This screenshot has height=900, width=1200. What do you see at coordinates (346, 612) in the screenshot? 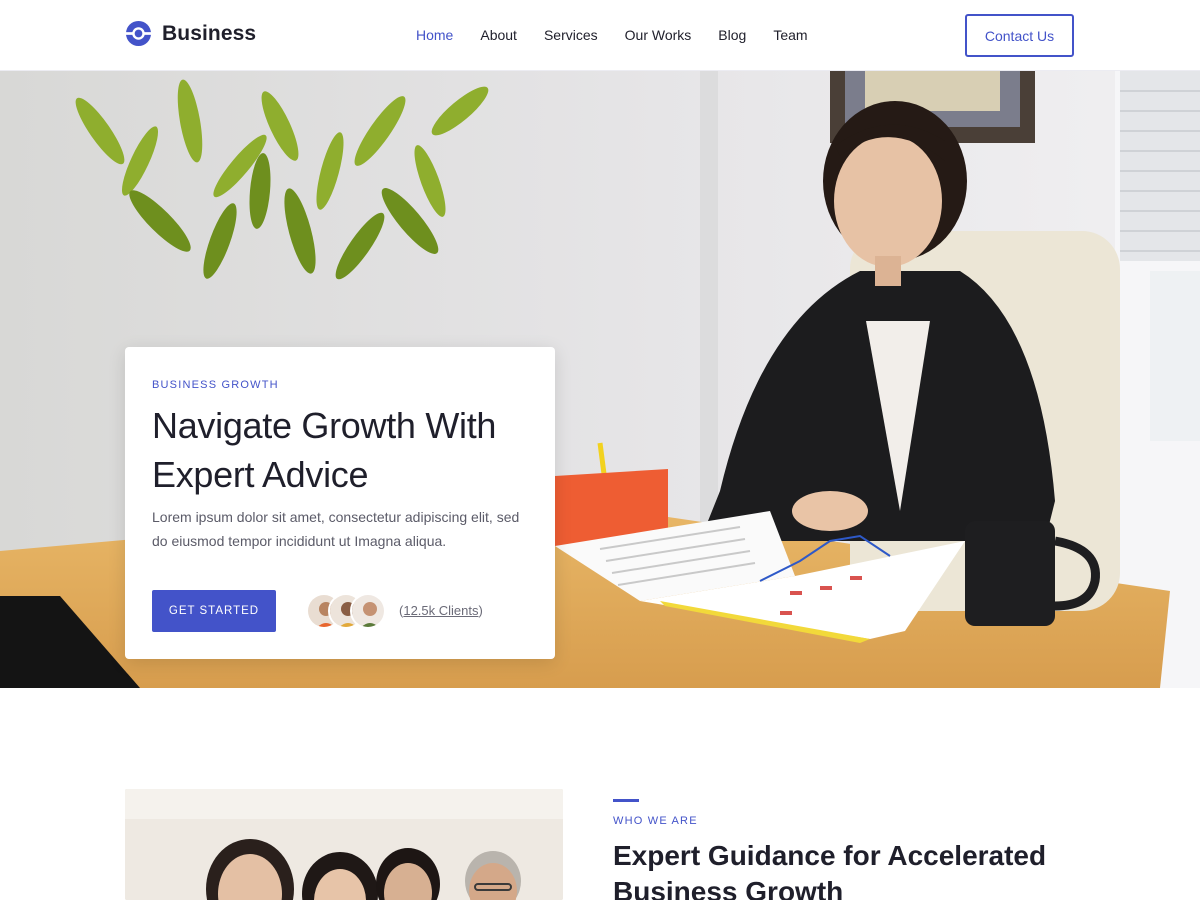
I see `client-avatar-group` at bounding box center [346, 612].